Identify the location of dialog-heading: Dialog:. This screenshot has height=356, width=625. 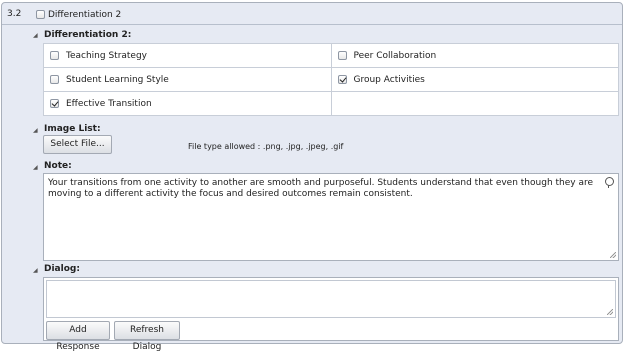
(62, 269).